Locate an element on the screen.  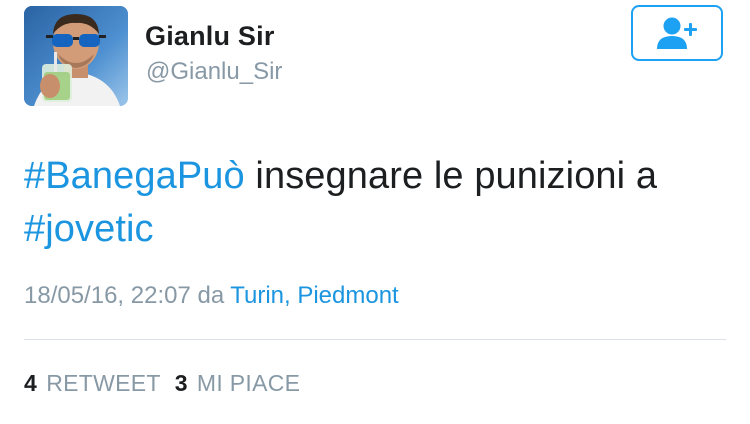
divider is located at coordinates (375, 339).